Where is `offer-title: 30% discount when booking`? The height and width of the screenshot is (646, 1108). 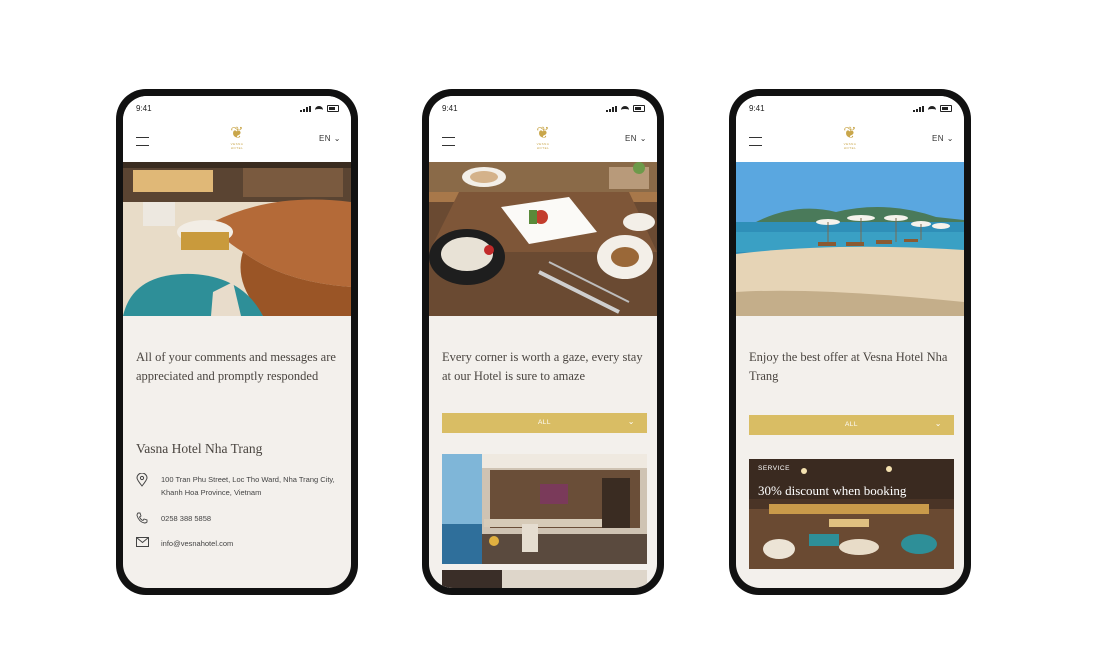
offer-title: 30% discount when booking is located at coordinates (832, 490).